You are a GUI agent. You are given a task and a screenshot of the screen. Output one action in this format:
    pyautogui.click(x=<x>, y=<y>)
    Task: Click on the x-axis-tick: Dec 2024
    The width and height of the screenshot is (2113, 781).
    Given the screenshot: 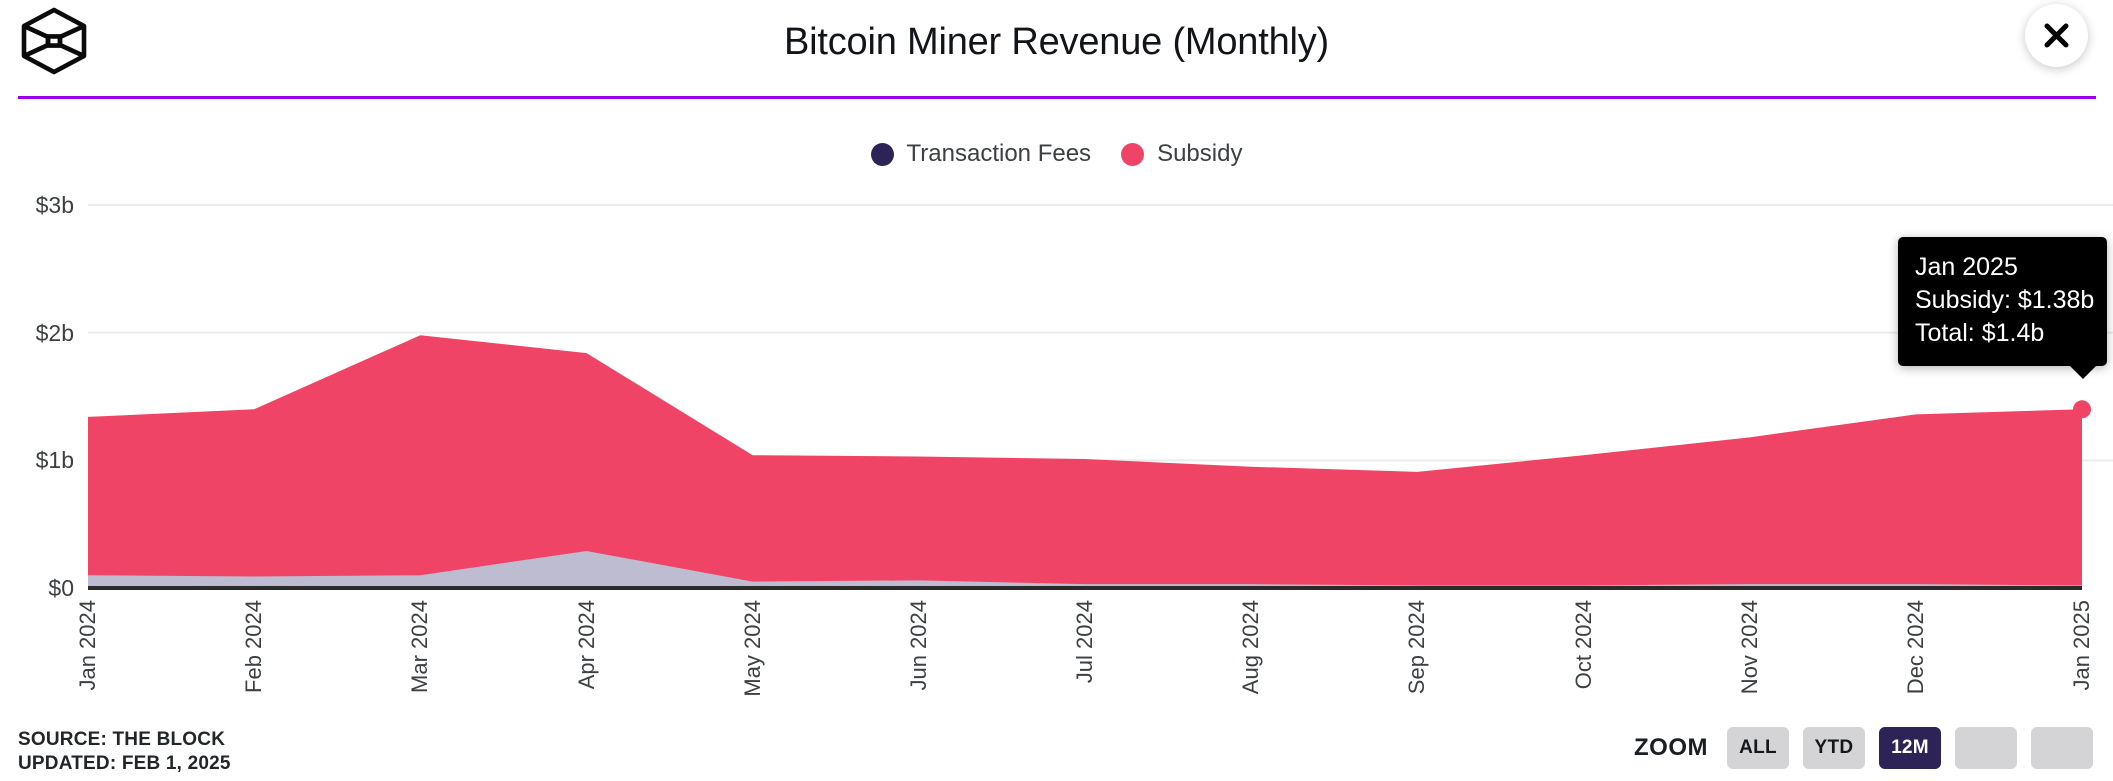 What is the action you would take?
    pyautogui.click(x=1916, y=655)
    